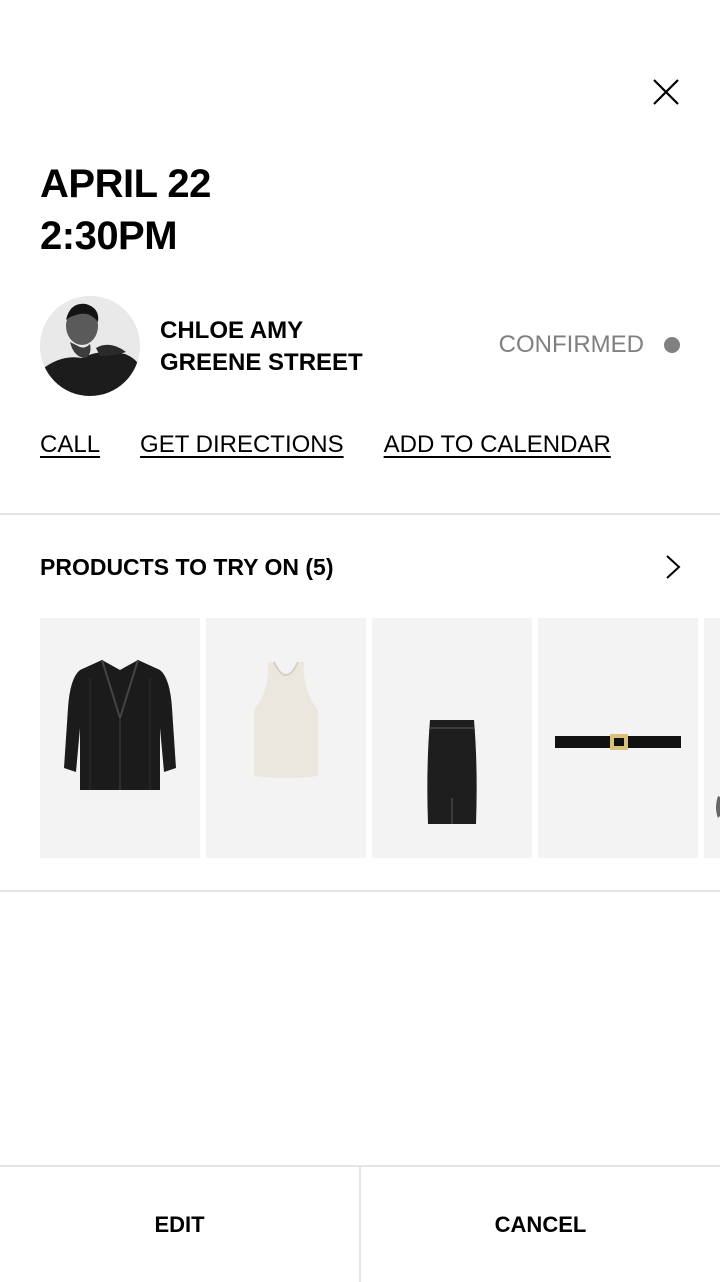  Describe the element at coordinates (261, 362) in the screenshot. I see `store-location: GREENE STREET` at that location.